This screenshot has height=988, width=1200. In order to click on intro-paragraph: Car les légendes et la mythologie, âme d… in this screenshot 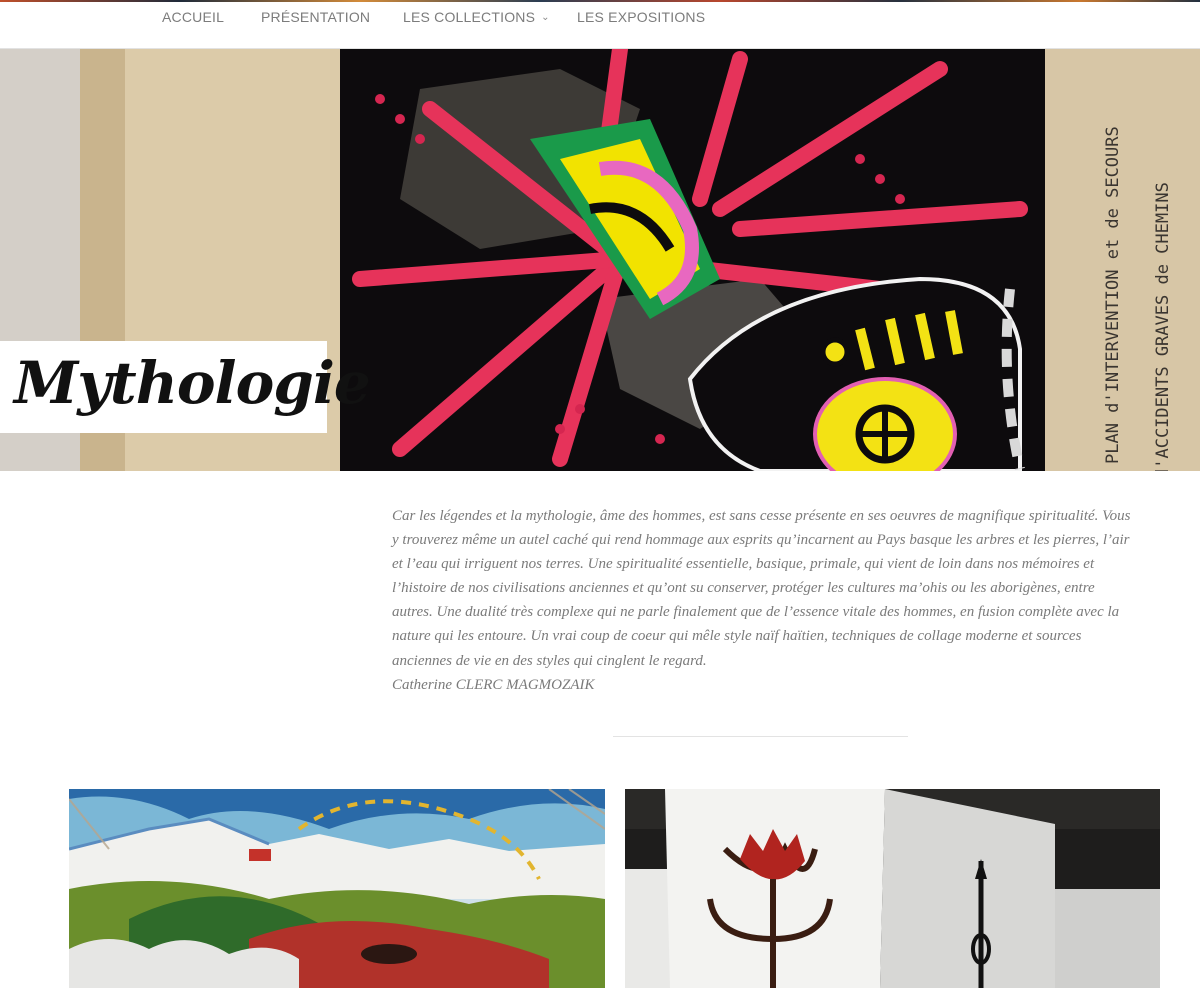, I will do `click(761, 588)`.